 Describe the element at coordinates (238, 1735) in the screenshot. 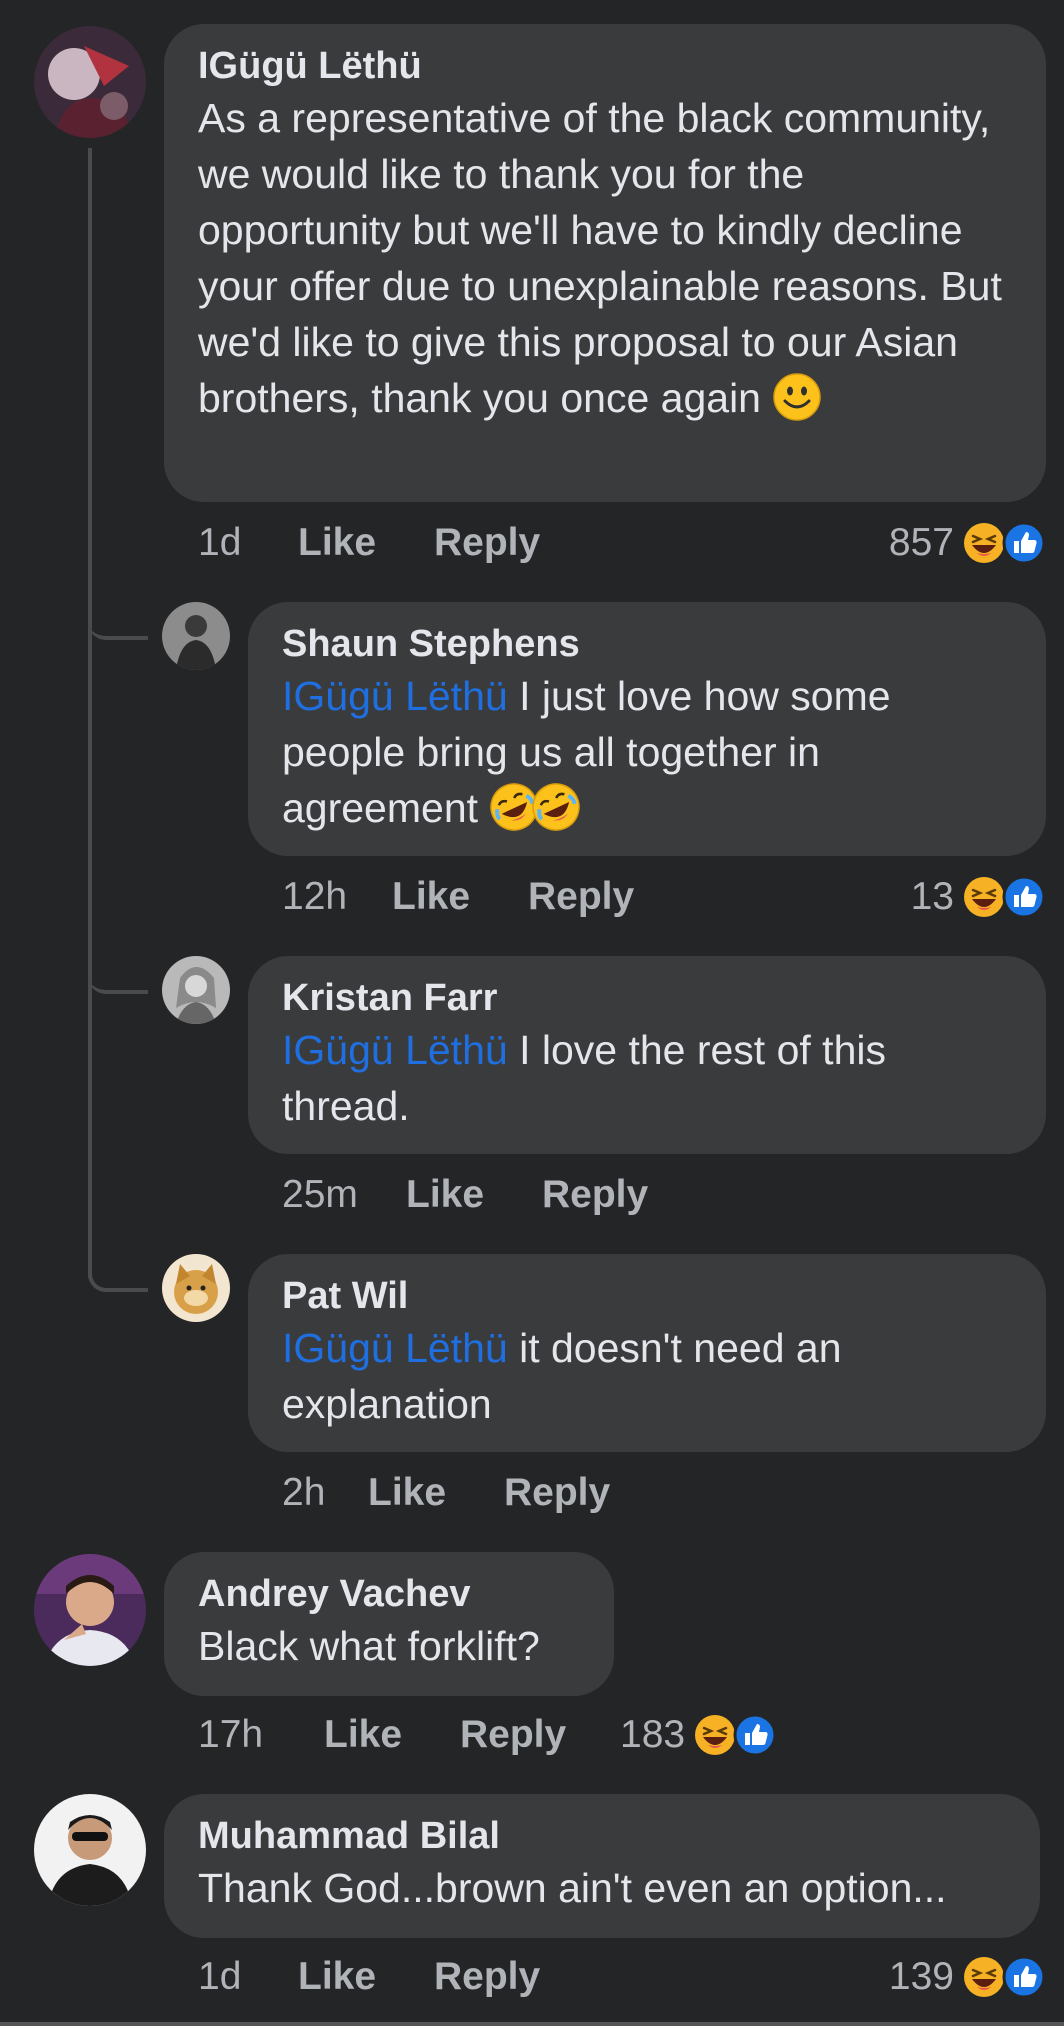

I see `comment-time: 17h` at that location.